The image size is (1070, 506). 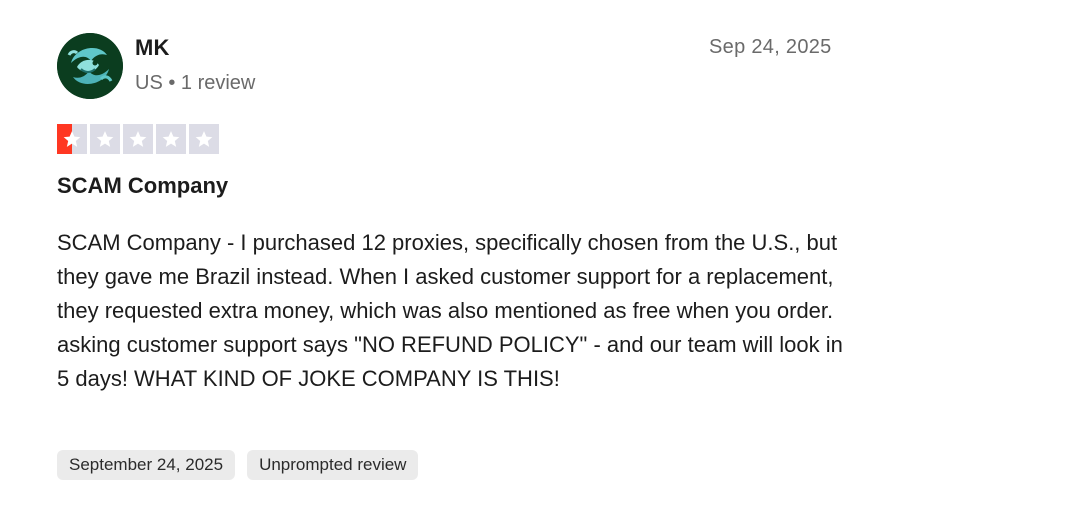 I want to click on reviewer-name: MK, so click(x=152, y=48).